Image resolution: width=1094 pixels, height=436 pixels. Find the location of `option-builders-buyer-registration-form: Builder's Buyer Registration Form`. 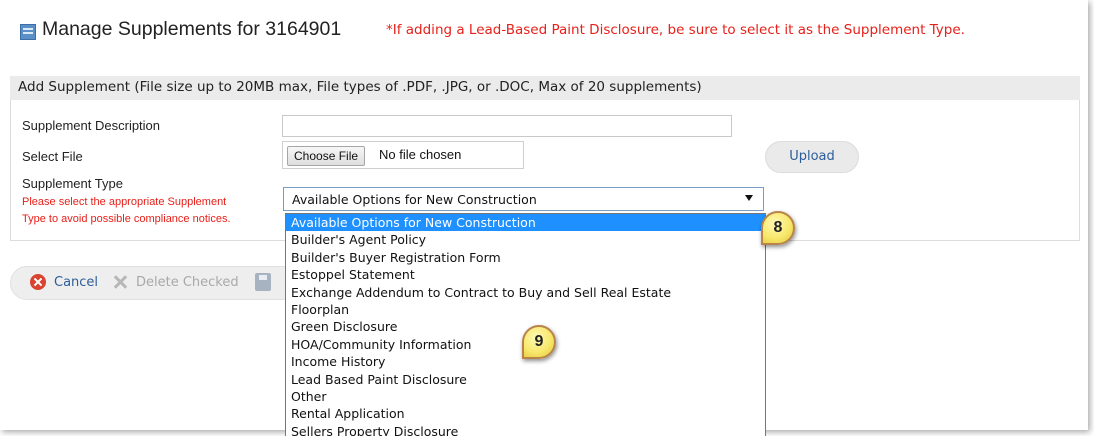

option-builders-buyer-registration-form: Builder's Buyer Registration Form is located at coordinates (525, 257).